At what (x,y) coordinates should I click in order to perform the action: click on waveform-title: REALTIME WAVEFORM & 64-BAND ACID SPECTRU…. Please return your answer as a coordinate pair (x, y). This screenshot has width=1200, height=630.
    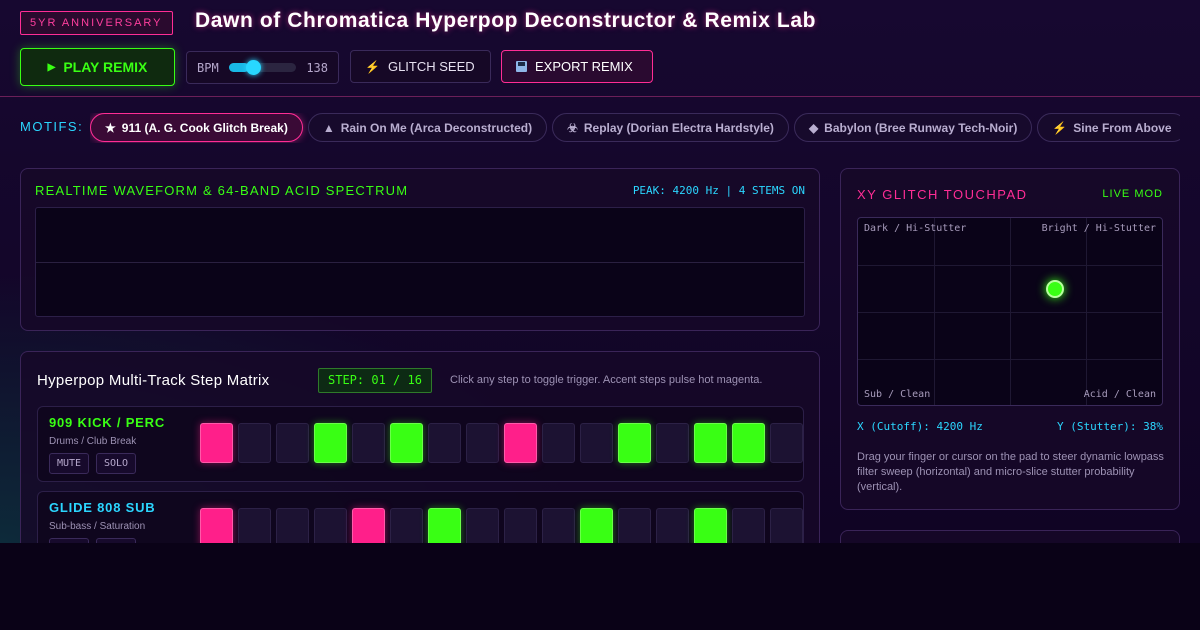
    Looking at the image, I should click on (222, 190).